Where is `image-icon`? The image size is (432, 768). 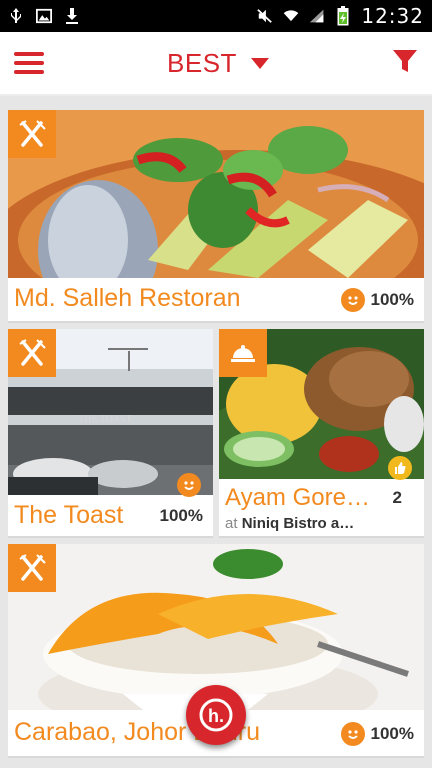 image-icon is located at coordinates (44, 16).